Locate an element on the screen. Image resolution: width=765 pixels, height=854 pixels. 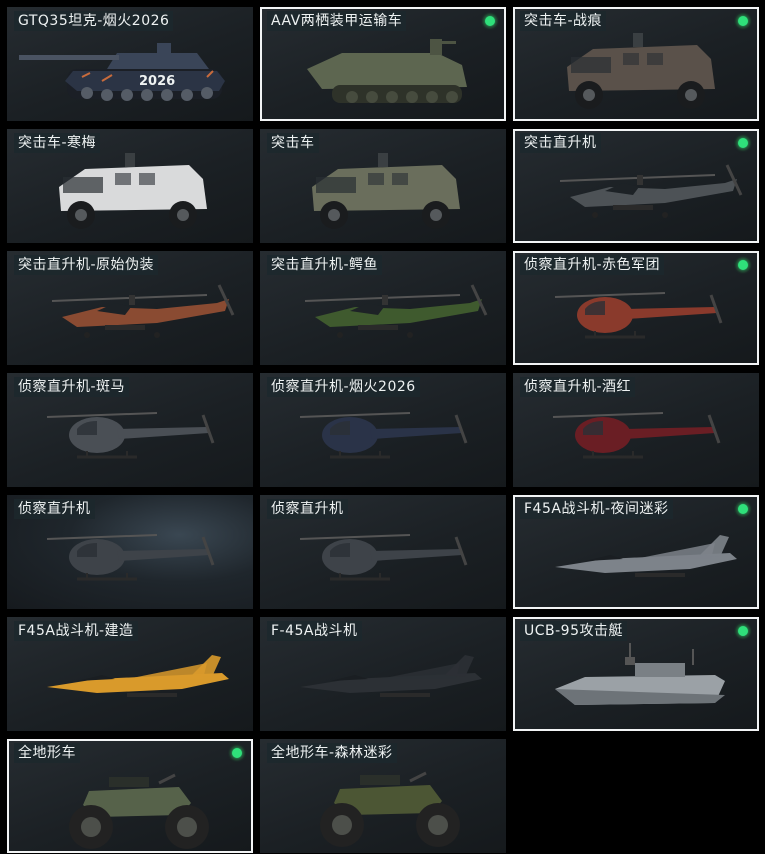
vehicle-name: UCB-95攻击艇 is located at coordinates (573, 631).